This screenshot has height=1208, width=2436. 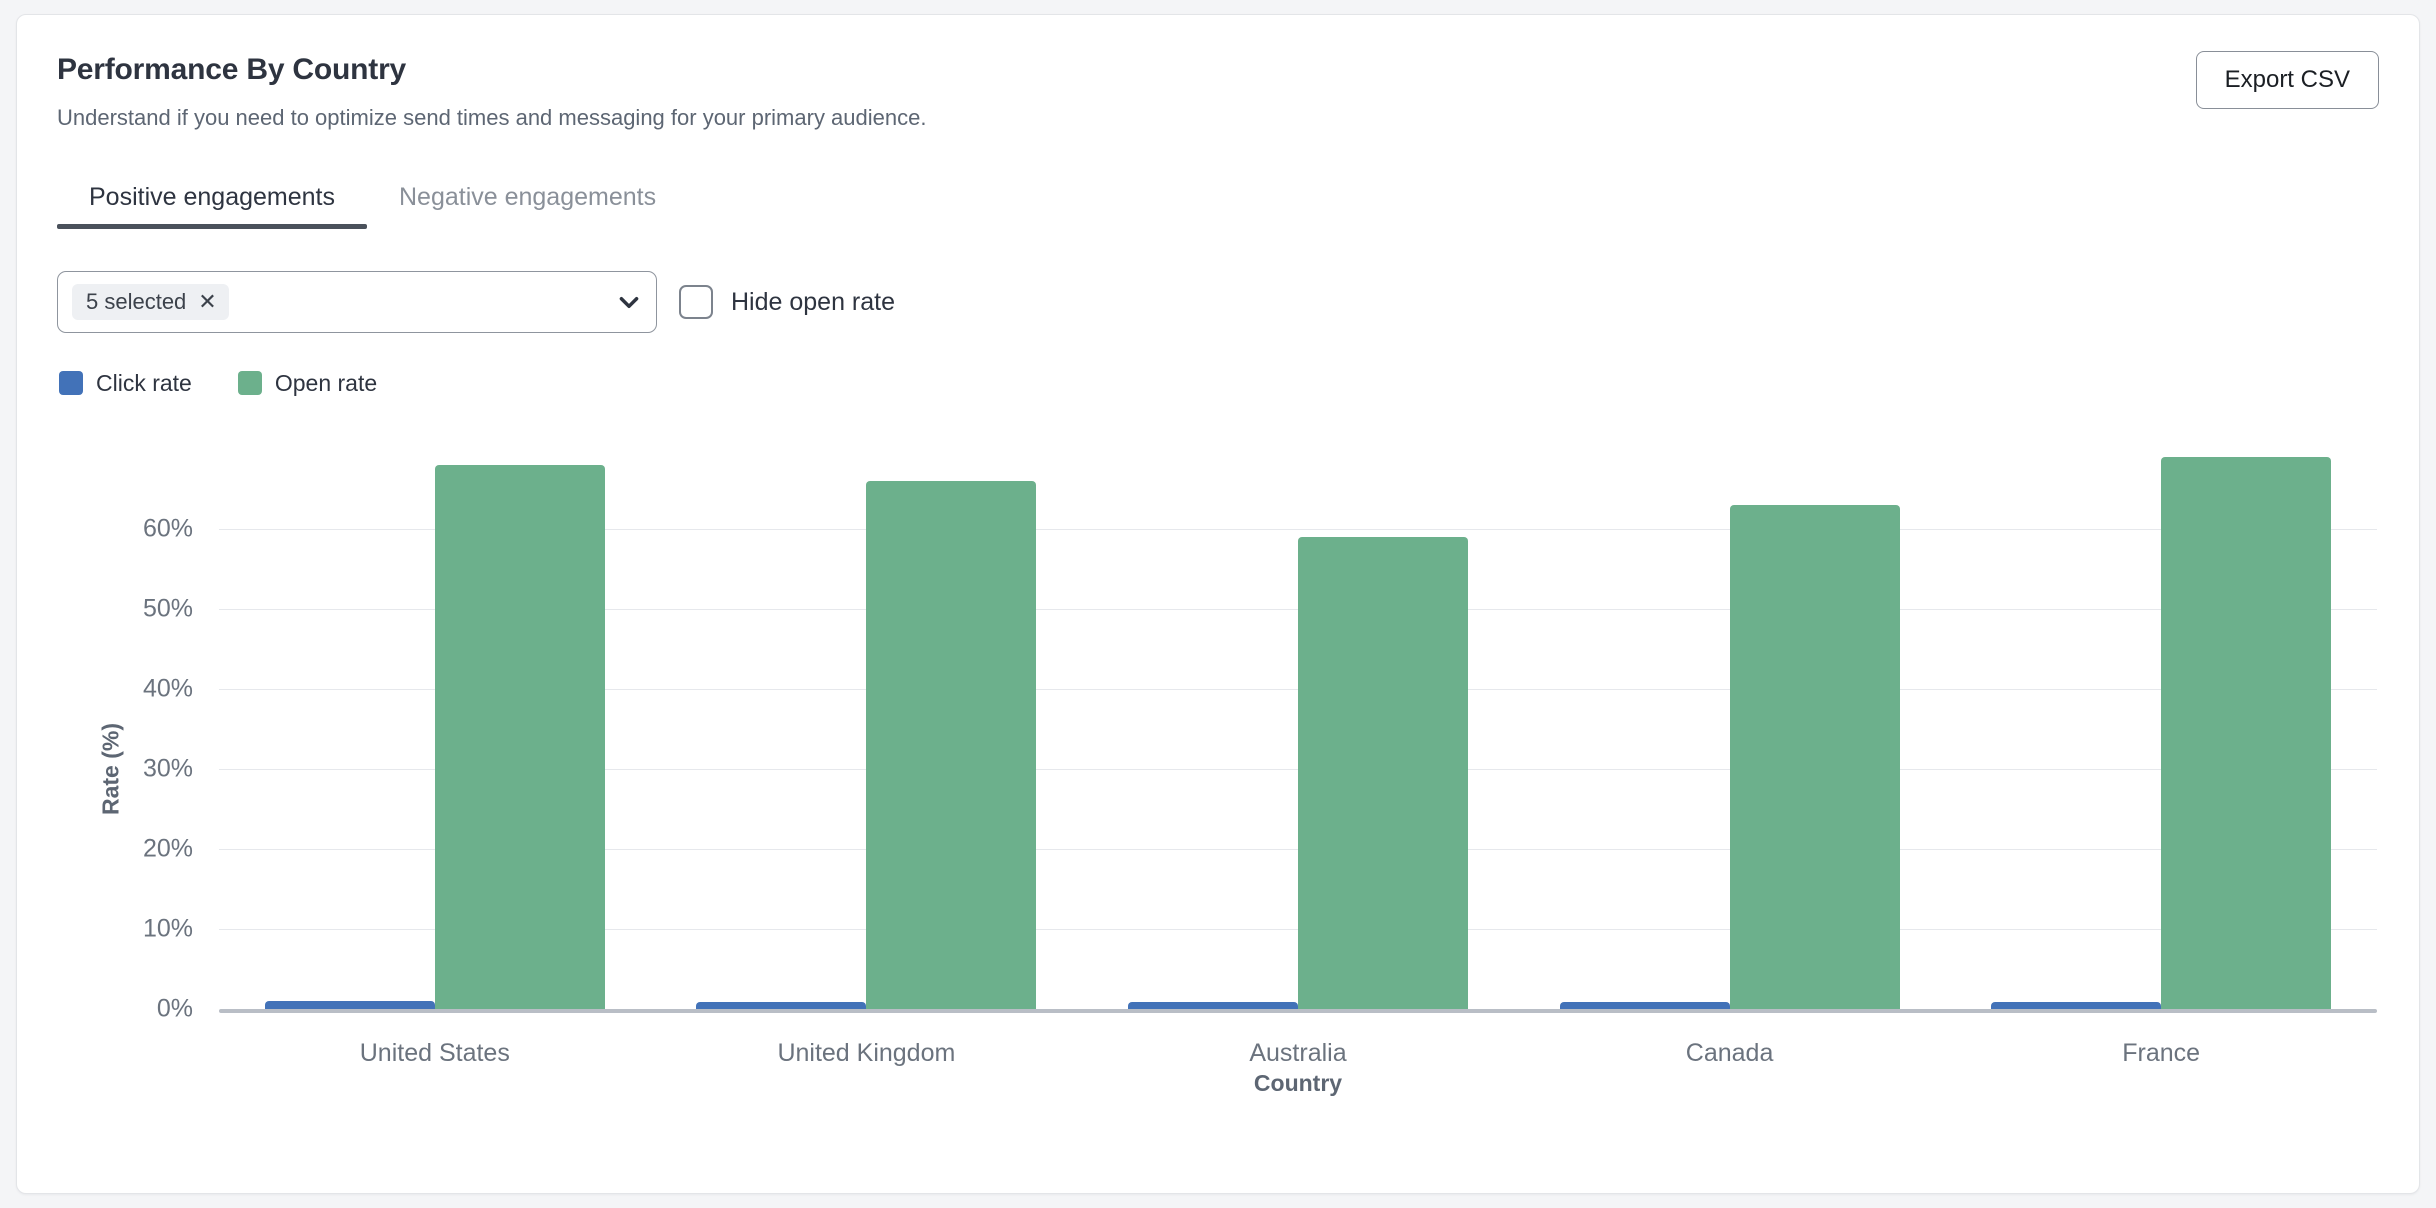 I want to click on x-axis-tick-label: United Kingdom, so click(x=866, y=1053).